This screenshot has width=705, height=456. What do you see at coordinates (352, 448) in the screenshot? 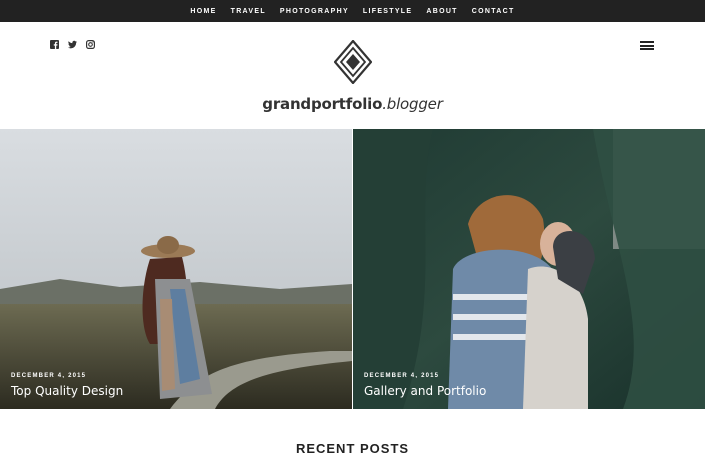
I see `recent-posts-heading: RECENT POSTS` at bounding box center [352, 448].